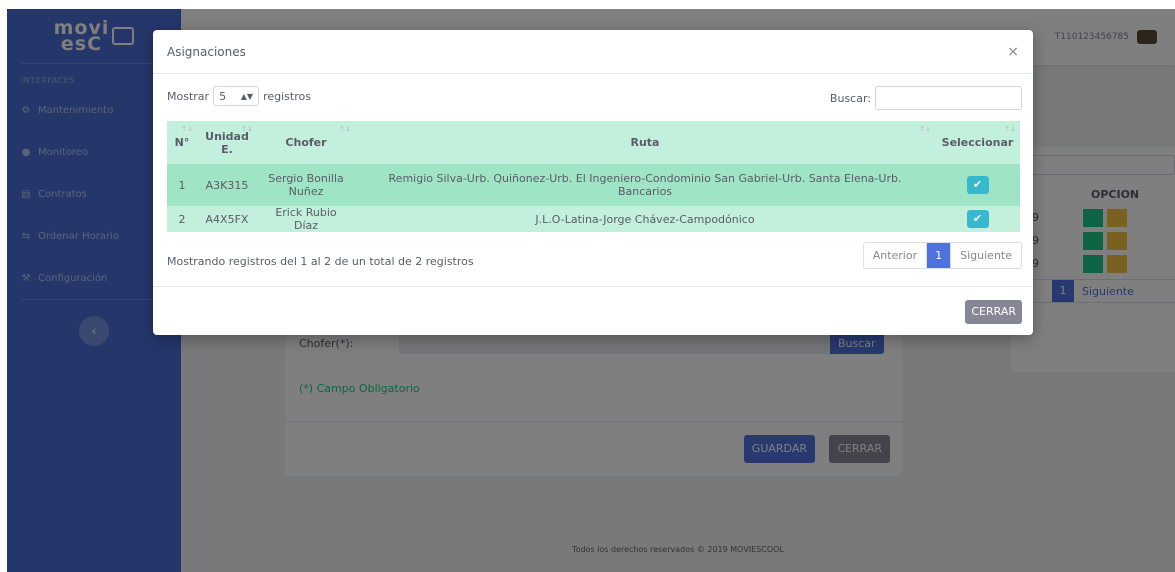 This screenshot has height=572, width=1175. I want to click on row-number: 2, so click(182, 219).